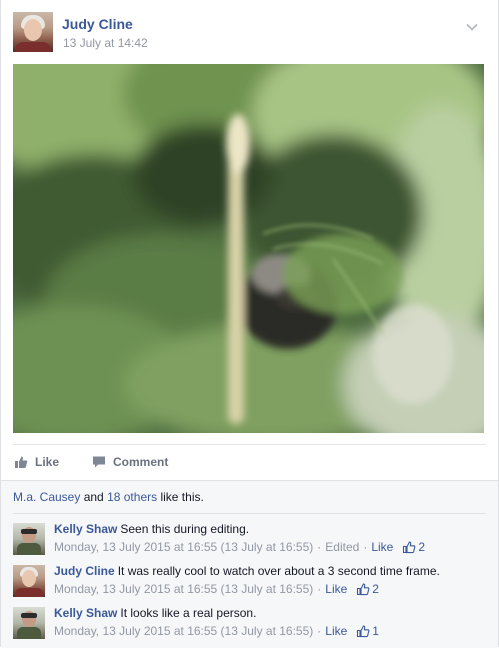 This screenshot has width=499, height=648. What do you see at coordinates (46, 497) in the screenshot?
I see `first-liker-link: M.a. Causey` at bounding box center [46, 497].